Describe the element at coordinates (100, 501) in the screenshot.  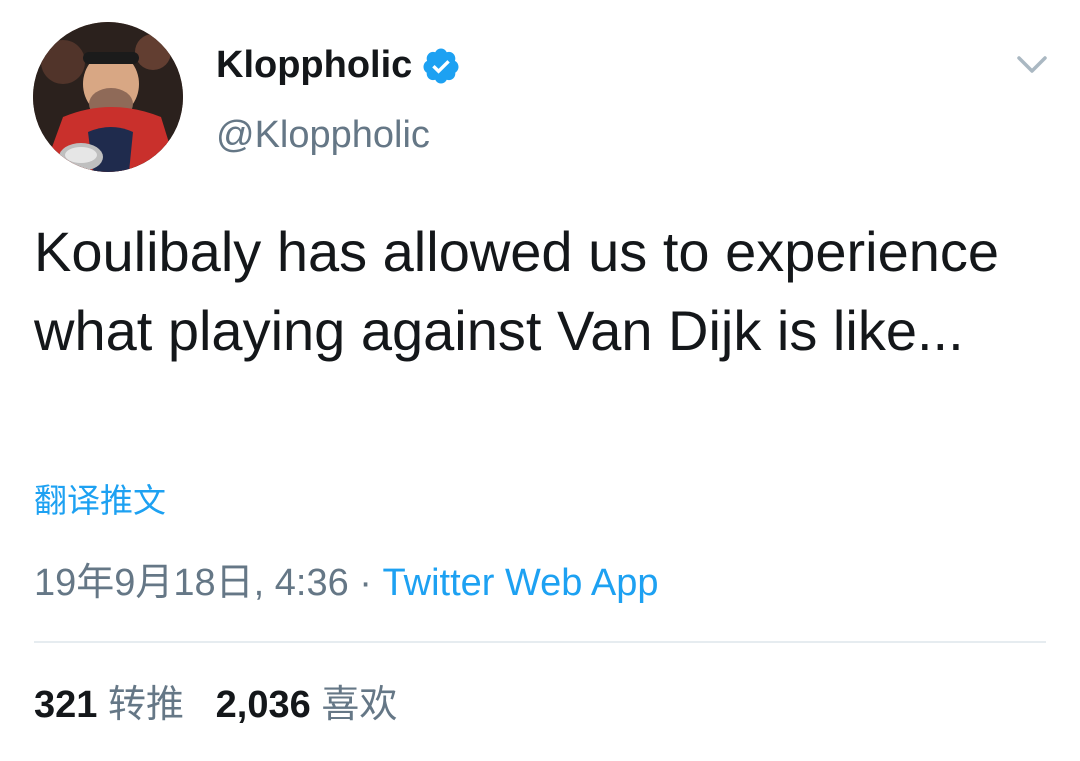
I see `translate-tweet-link: 翻译推文` at that location.